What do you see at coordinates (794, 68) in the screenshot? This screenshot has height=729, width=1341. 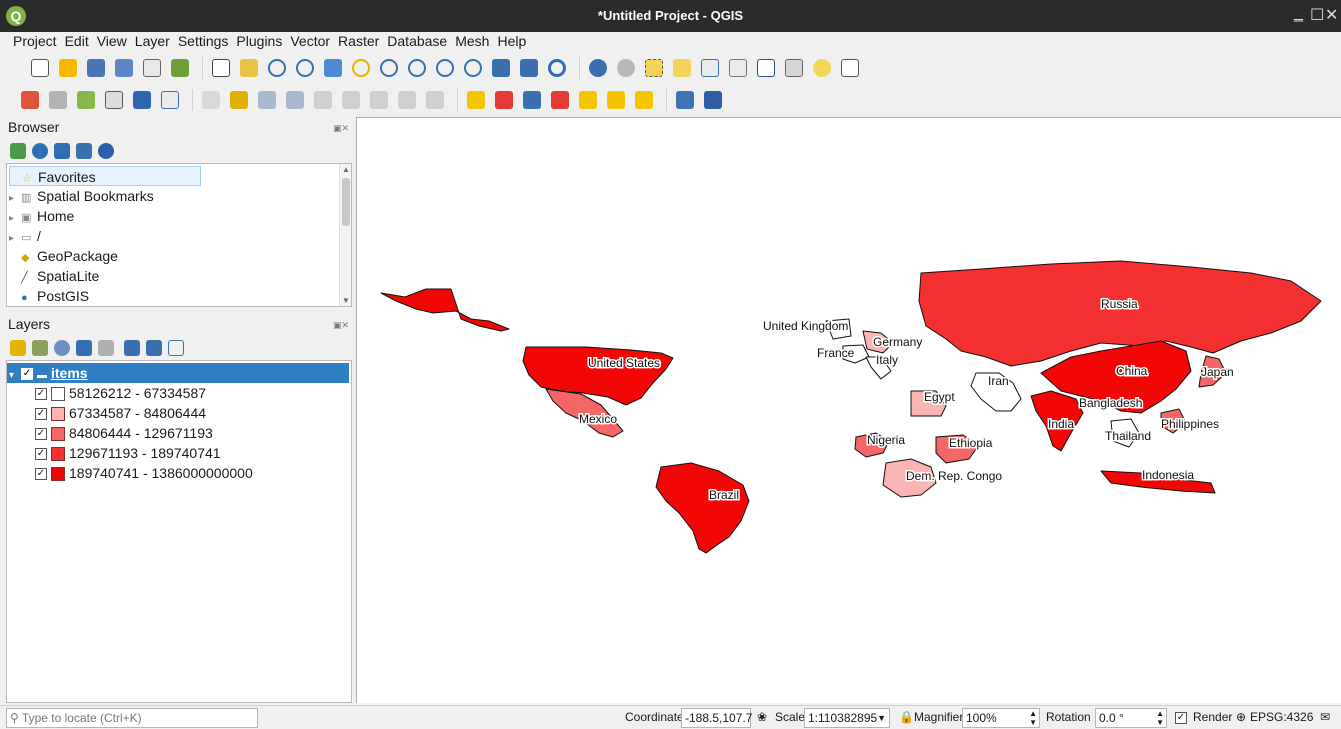 I see `measure-icon` at bounding box center [794, 68].